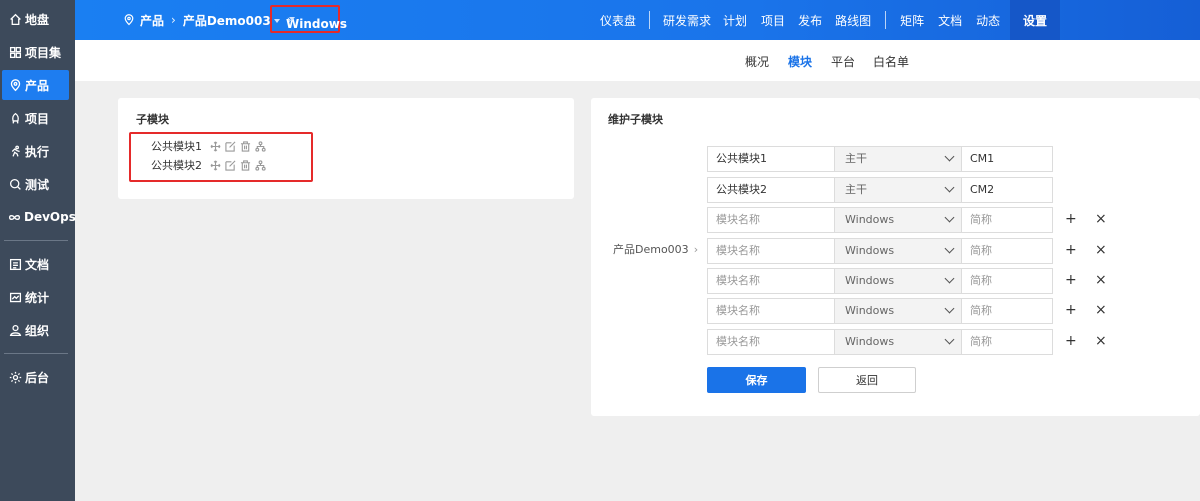 This screenshot has width=1200, height=501. Describe the element at coordinates (771, 190) in the screenshot. I see `module-name-input: 公共模块2` at that location.